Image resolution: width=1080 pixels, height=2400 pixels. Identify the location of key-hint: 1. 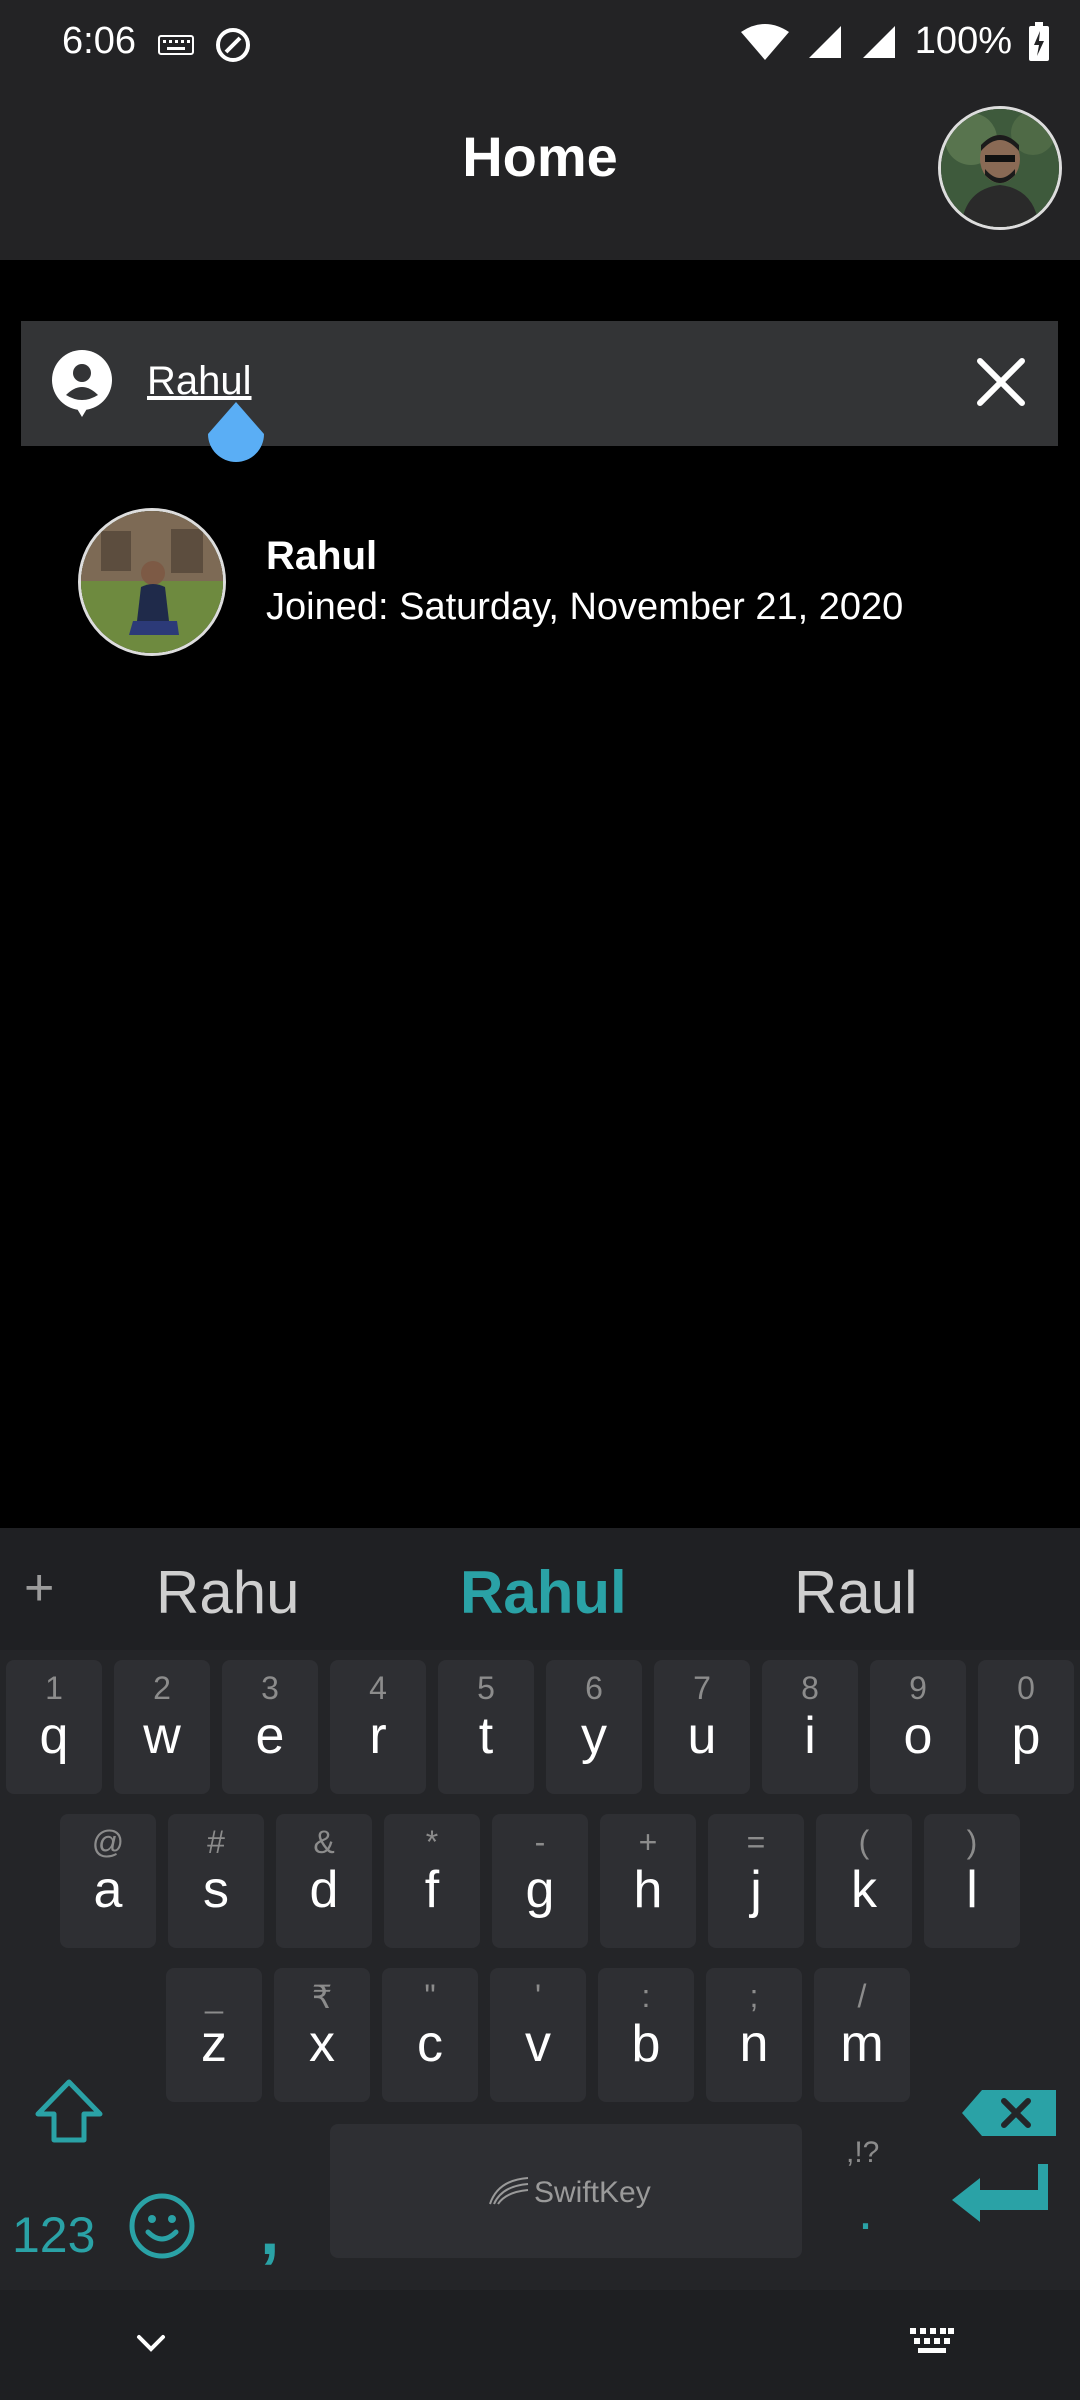
(54, 1688).